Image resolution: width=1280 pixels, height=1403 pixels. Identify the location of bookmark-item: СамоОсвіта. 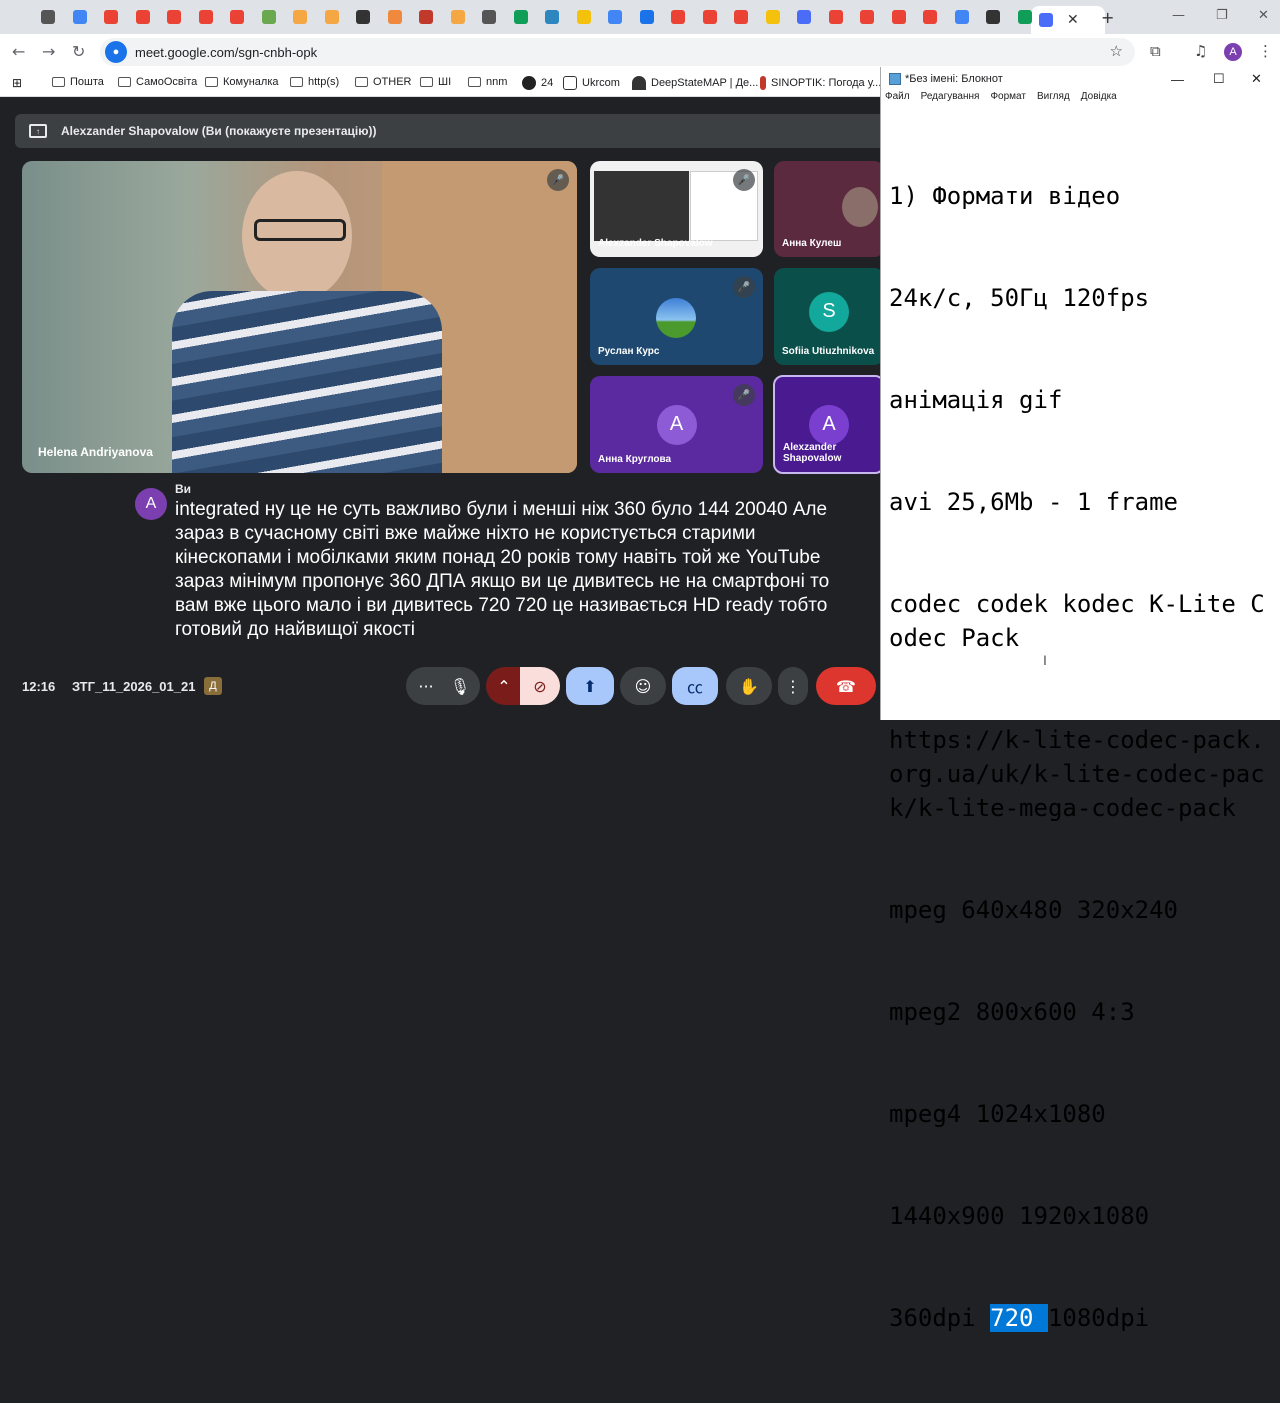
(157, 82).